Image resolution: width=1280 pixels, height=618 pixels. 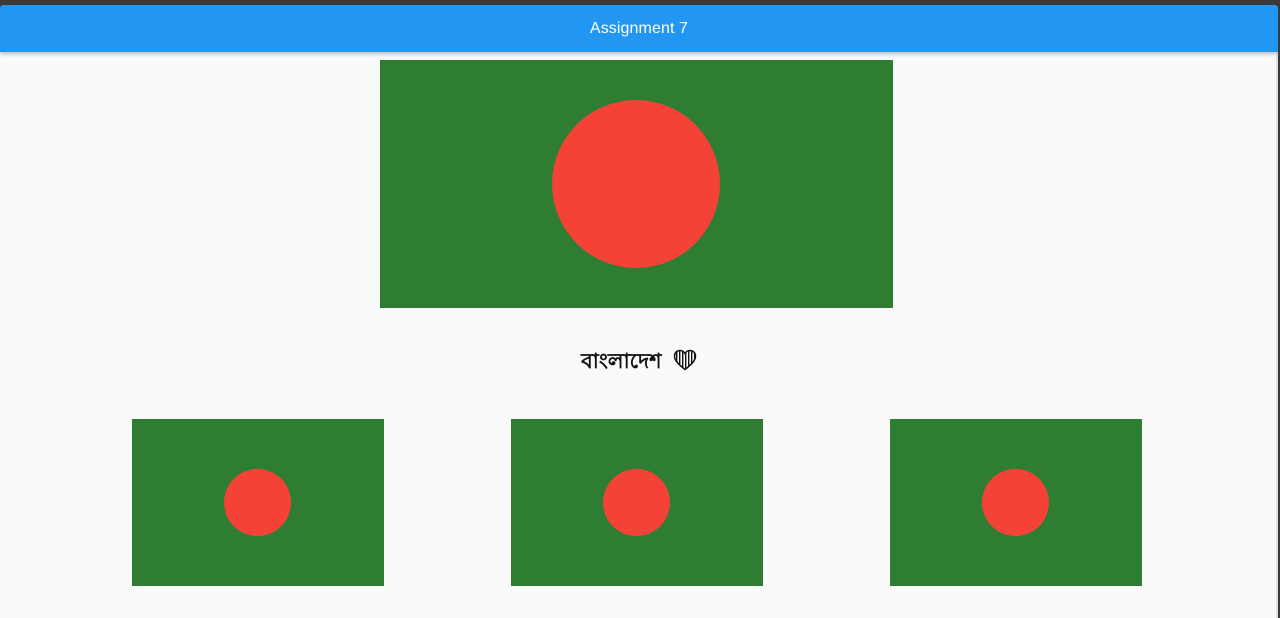 What do you see at coordinates (621, 361) in the screenshot?
I see `country-name: বাংলাদেশ` at bounding box center [621, 361].